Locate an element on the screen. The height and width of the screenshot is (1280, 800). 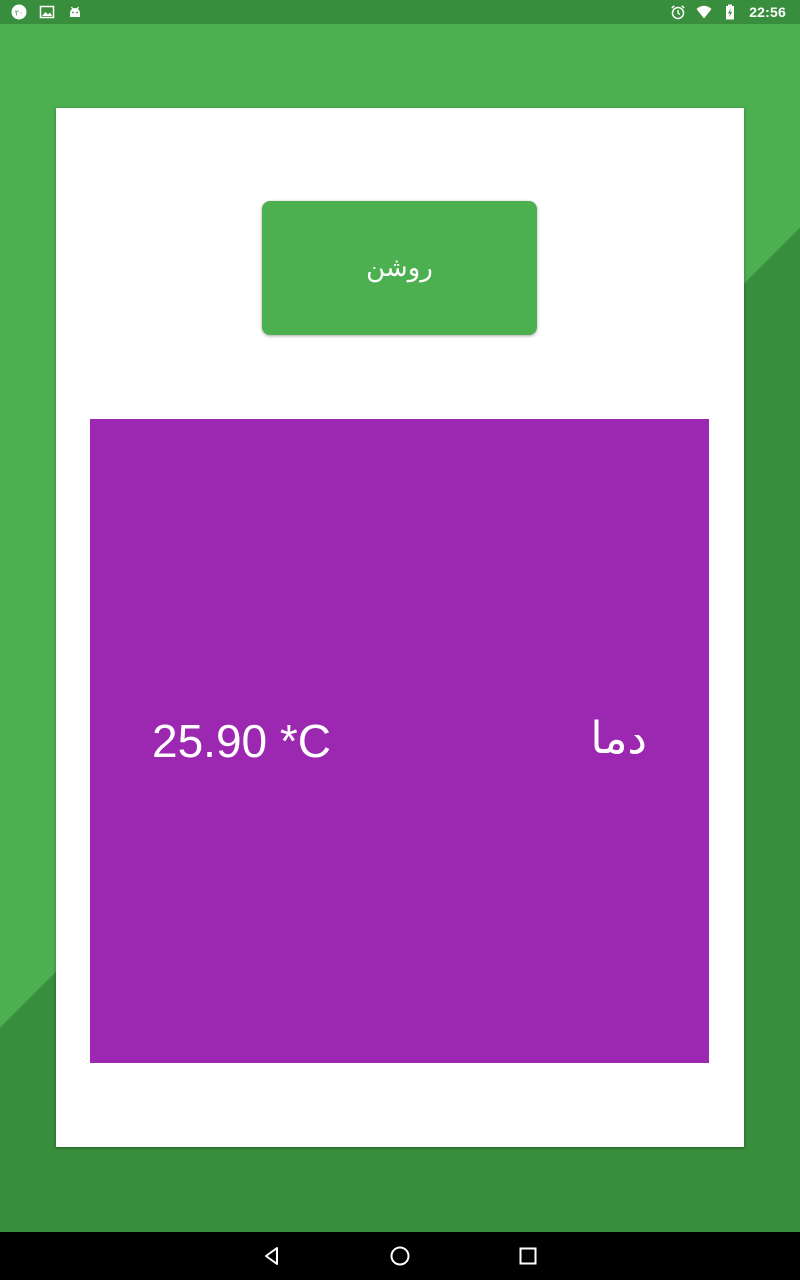
wifi-icon is located at coordinates (704, 12).